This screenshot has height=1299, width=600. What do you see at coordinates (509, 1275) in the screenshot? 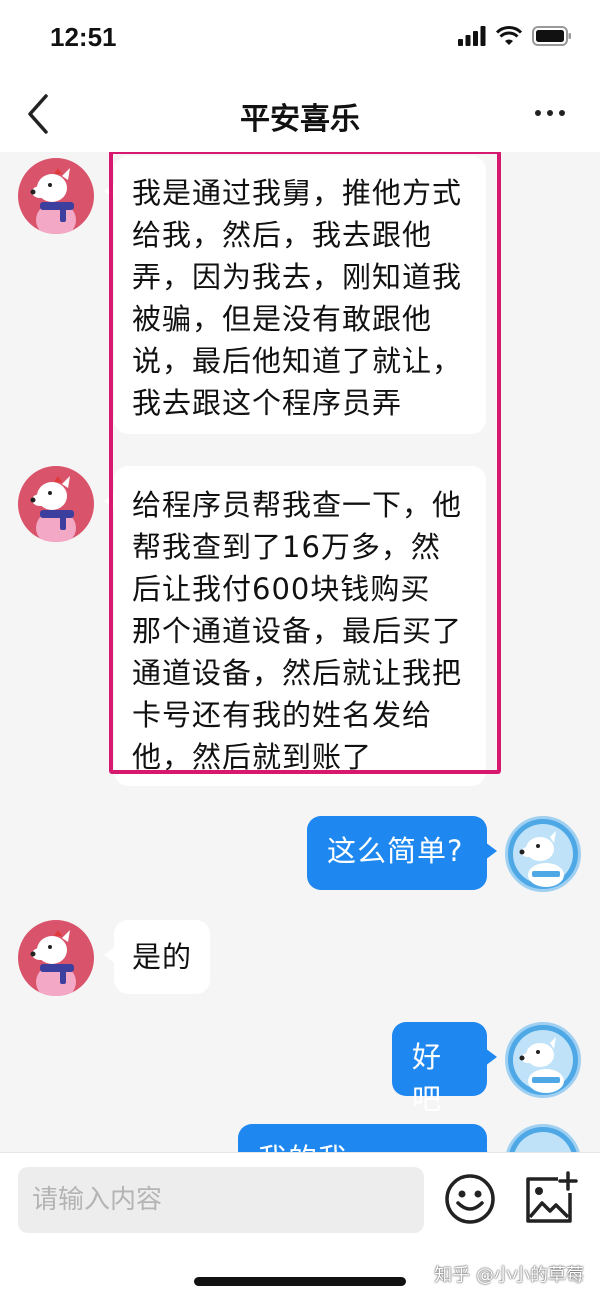
I see `watermark: 知乎 @小小的草莓` at bounding box center [509, 1275].